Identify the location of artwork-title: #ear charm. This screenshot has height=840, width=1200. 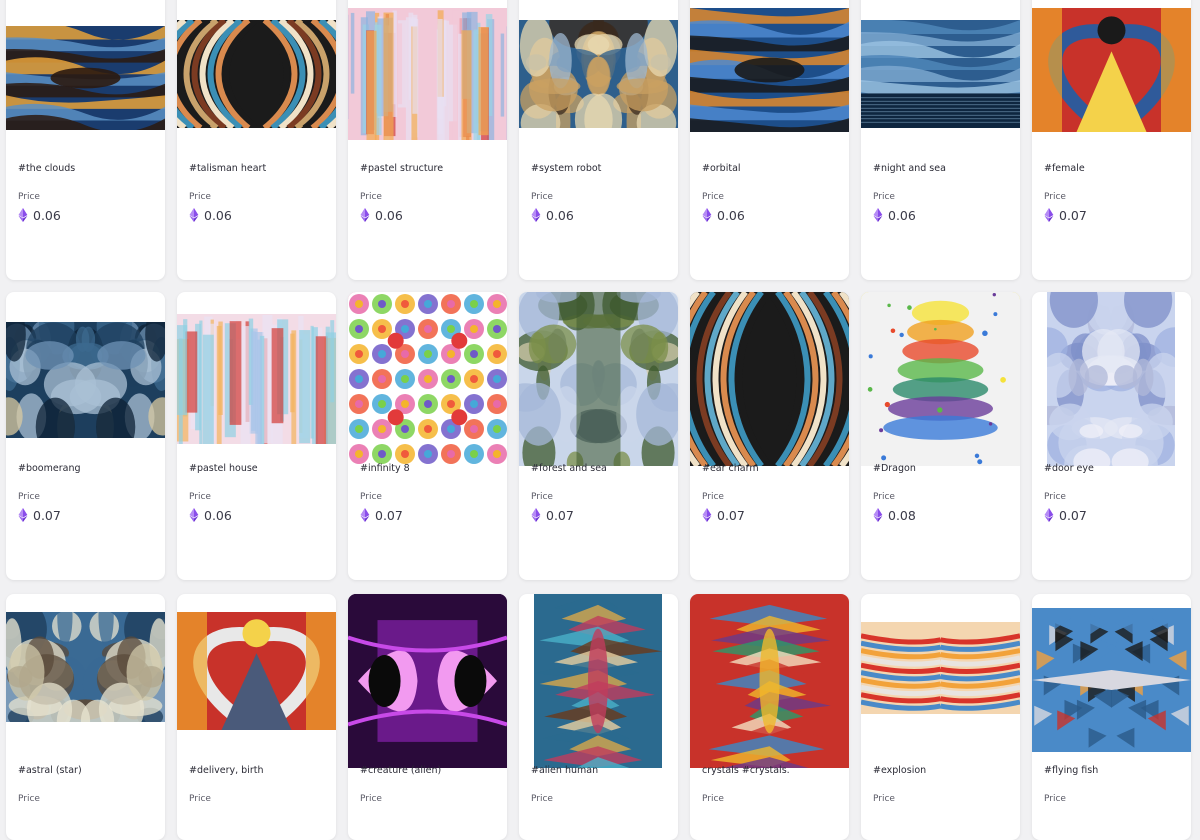
(772, 468).